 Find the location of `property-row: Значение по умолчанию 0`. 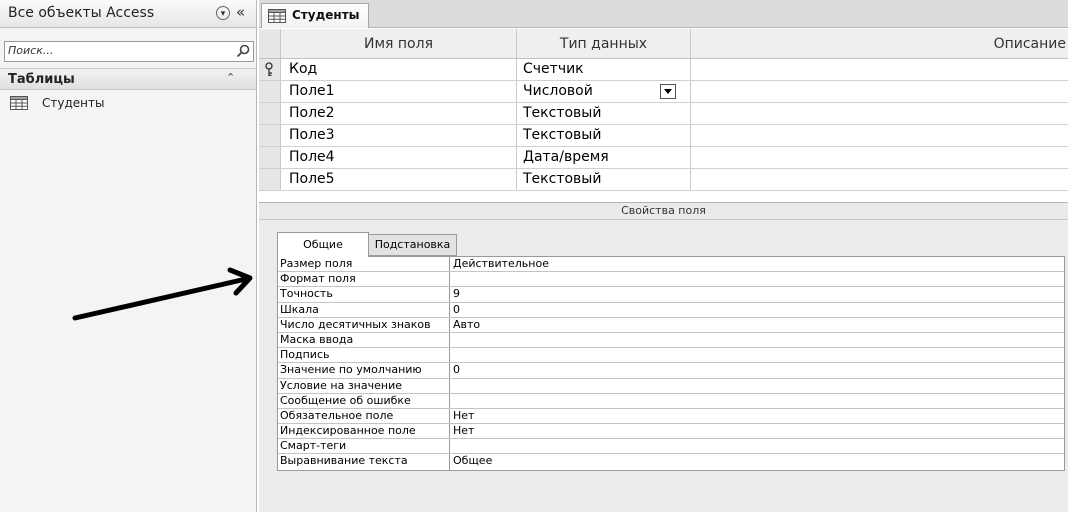

property-row: Значение по умолчанию 0 is located at coordinates (671, 371).